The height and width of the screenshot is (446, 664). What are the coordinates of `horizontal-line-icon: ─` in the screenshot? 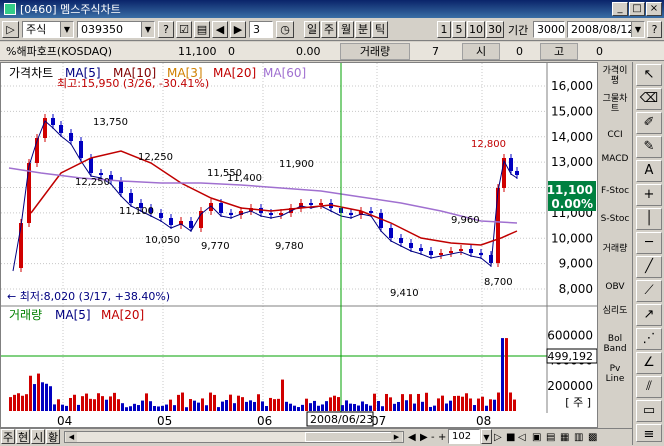 It's located at (649, 243).